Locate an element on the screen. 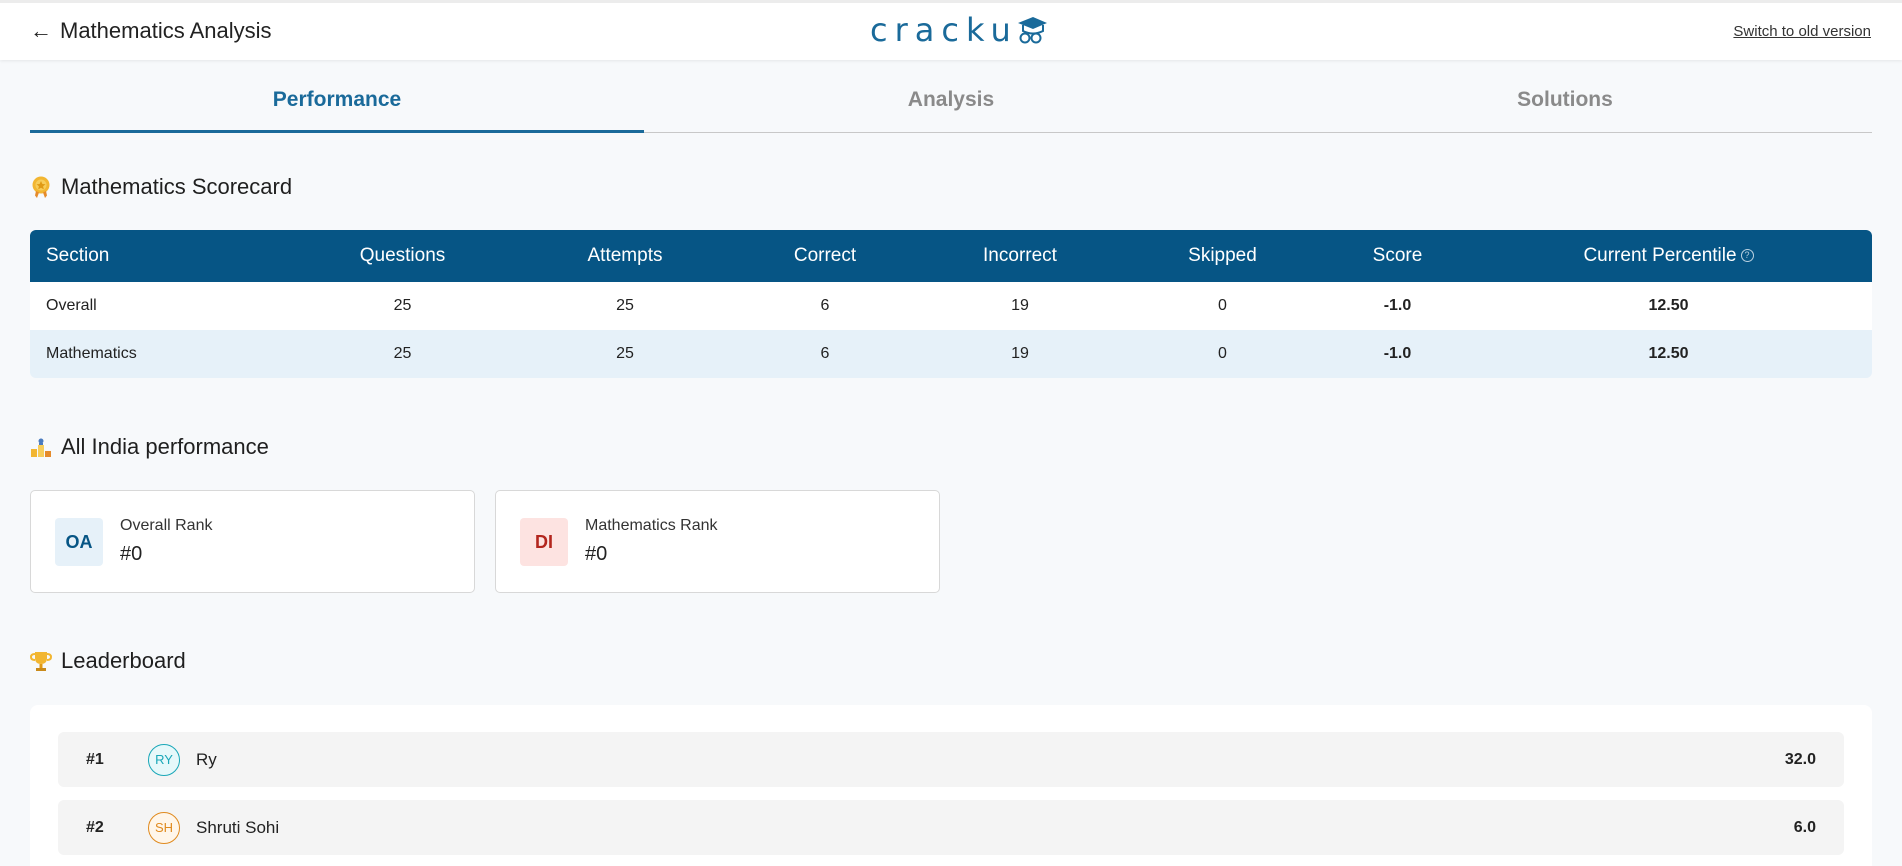 The width and height of the screenshot is (1902, 866). column-header: Current Percentile is located at coordinates (1660, 255).